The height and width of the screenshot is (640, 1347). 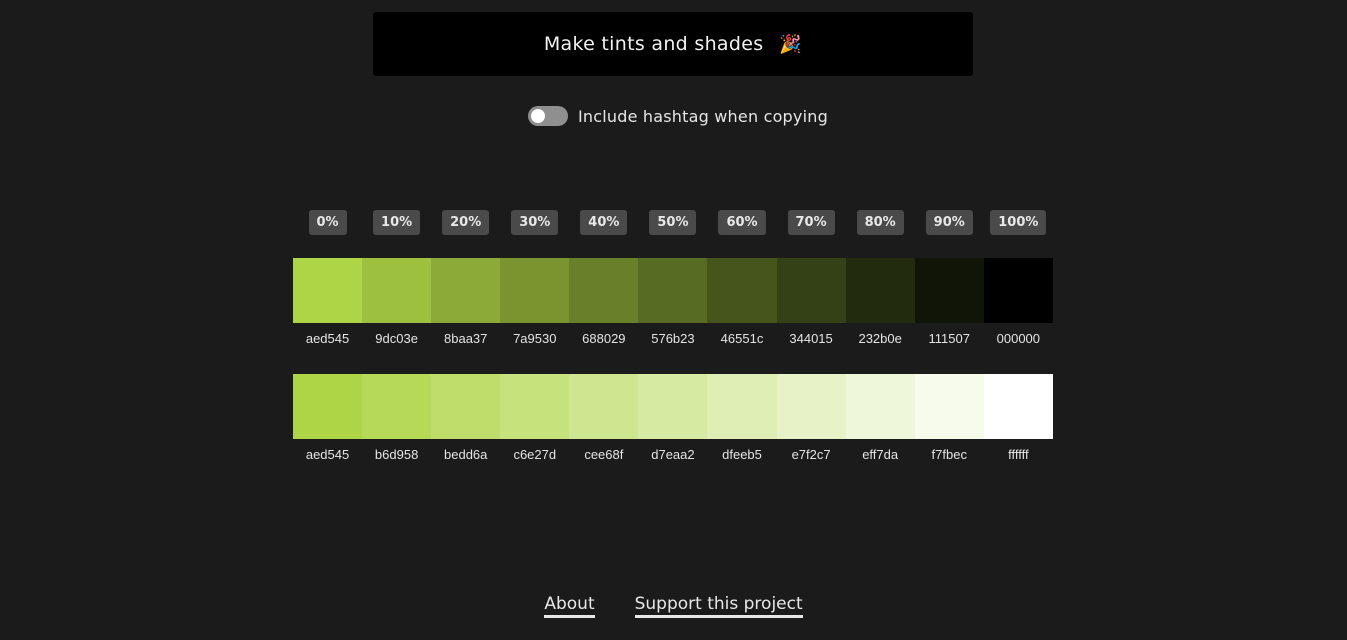 I want to click on shade-swatch-item: 9dc03e, so click(x=397, y=302).